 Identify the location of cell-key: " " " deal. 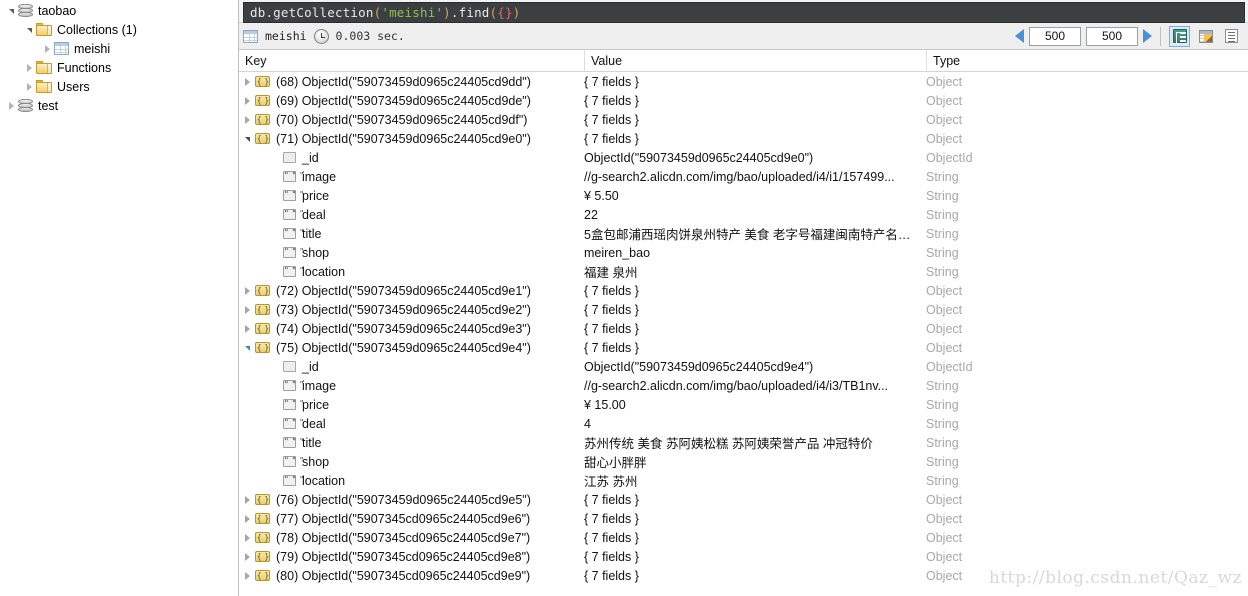
(411, 424).